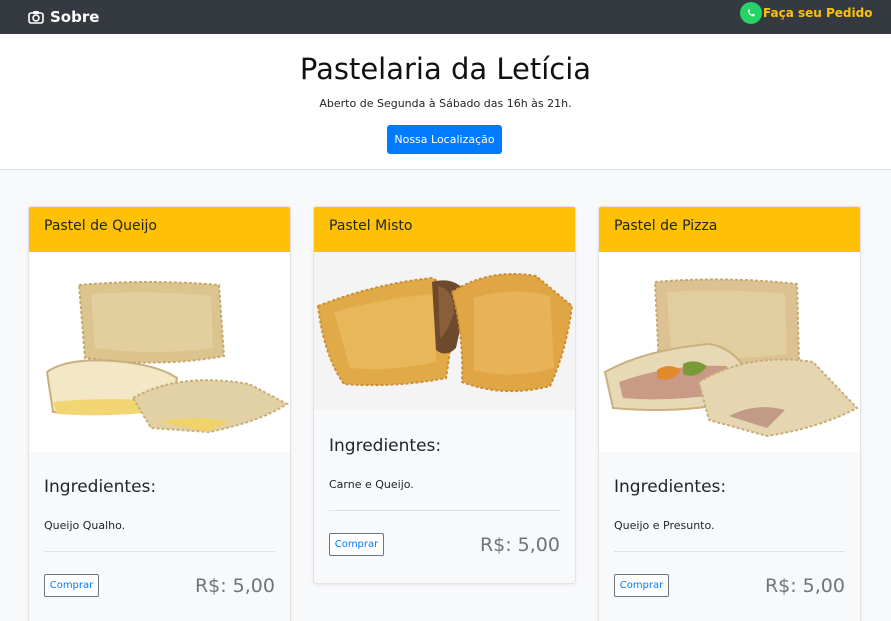 The height and width of the screenshot is (621, 891). I want to click on location-button: Nossa Localização, so click(444, 139).